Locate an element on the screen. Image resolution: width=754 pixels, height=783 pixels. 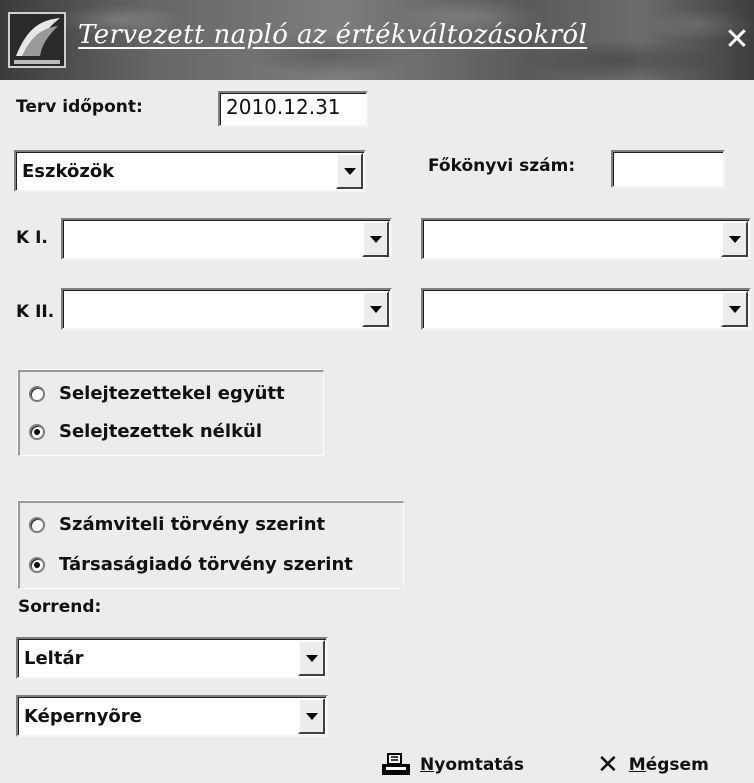
printer-icon is located at coordinates (396, 764).